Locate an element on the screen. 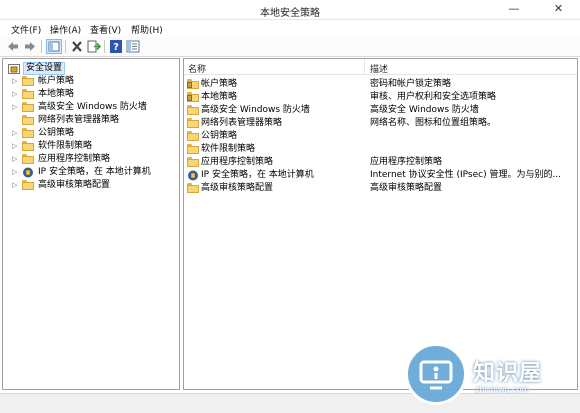  list-row-firewall: 高级安全 Windows 防火墙 高级安全 Windows 防火墙 is located at coordinates (380, 110).